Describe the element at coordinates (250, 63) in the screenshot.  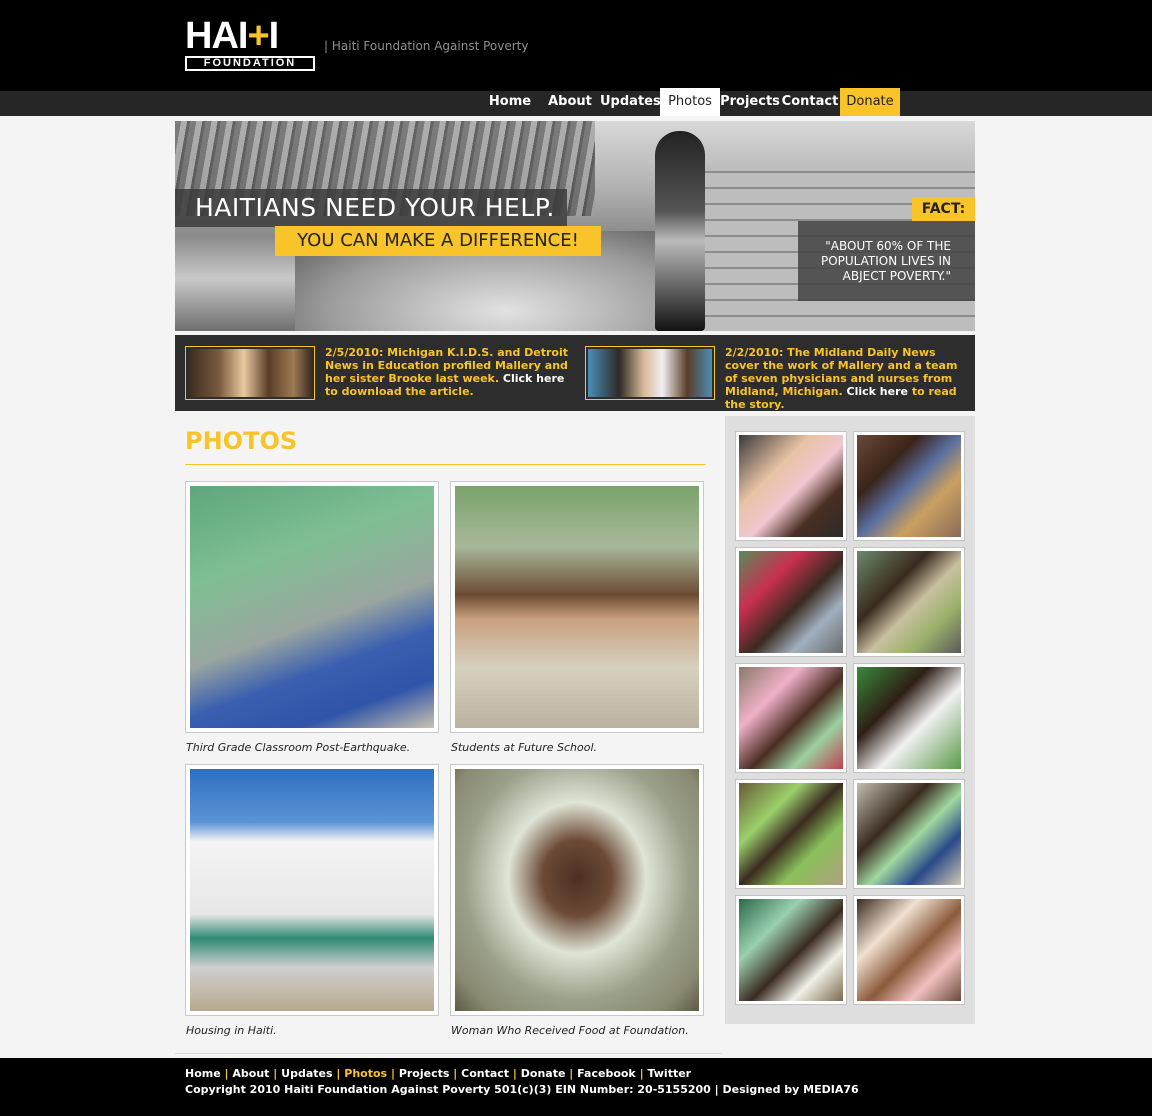
I see `logo-foundation-box: FOUNDATION` at that location.